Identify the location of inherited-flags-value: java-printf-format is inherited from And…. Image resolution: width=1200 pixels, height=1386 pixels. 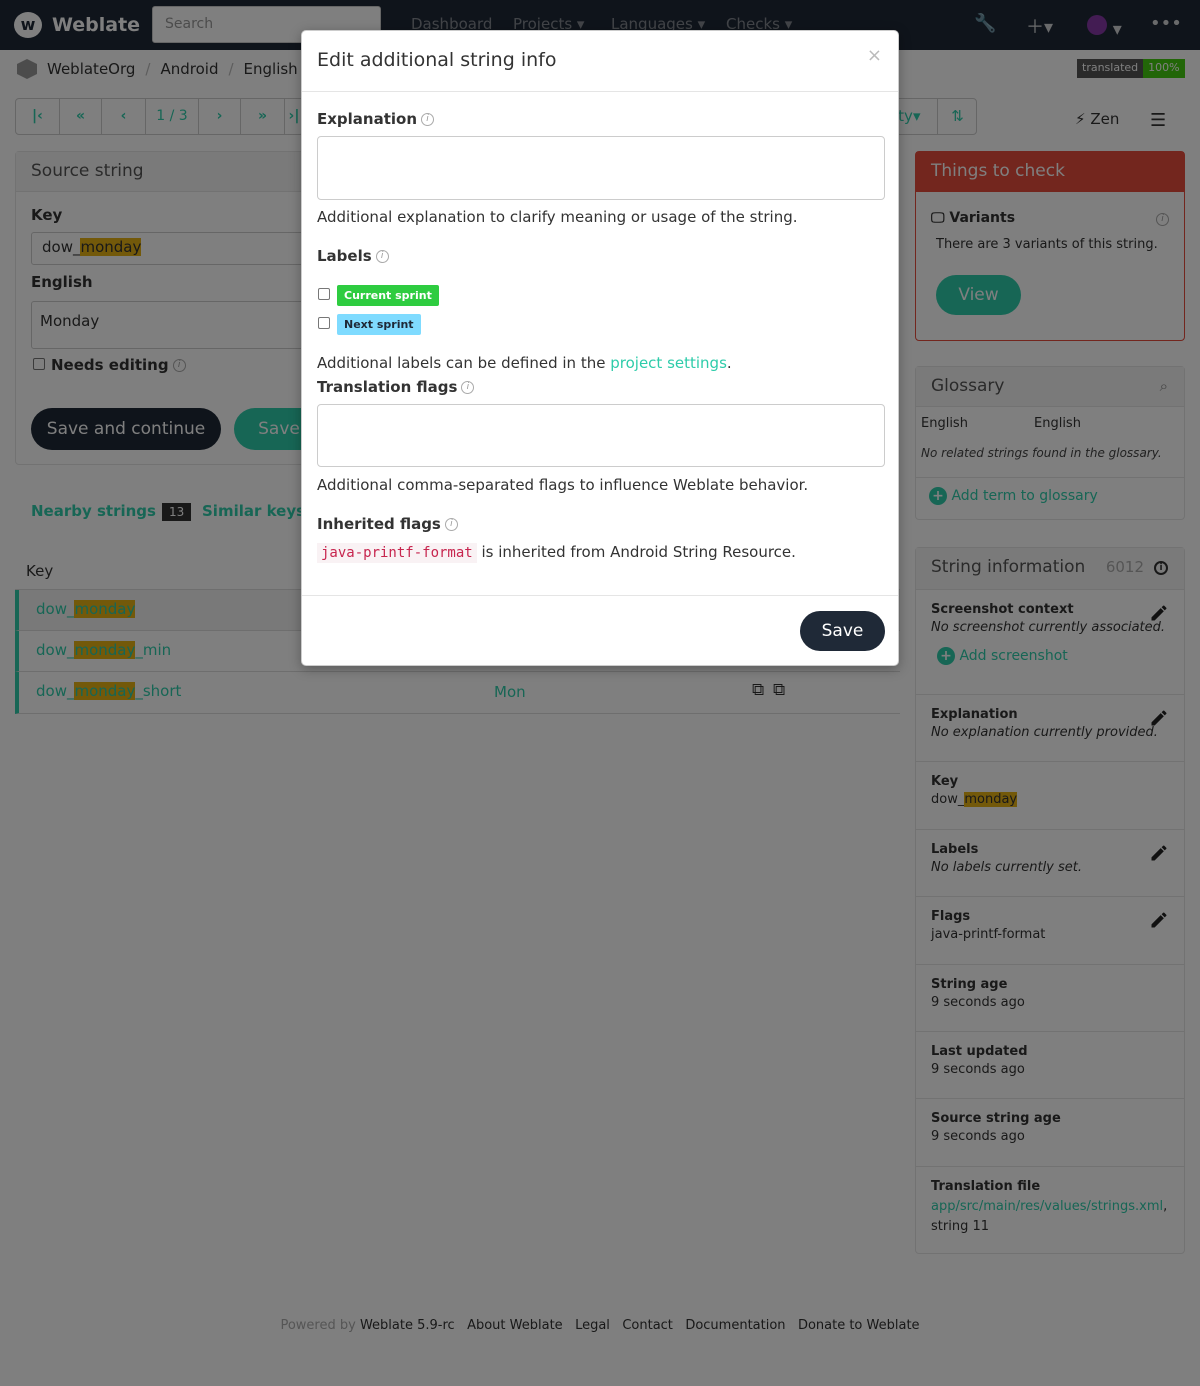
(556, 553).